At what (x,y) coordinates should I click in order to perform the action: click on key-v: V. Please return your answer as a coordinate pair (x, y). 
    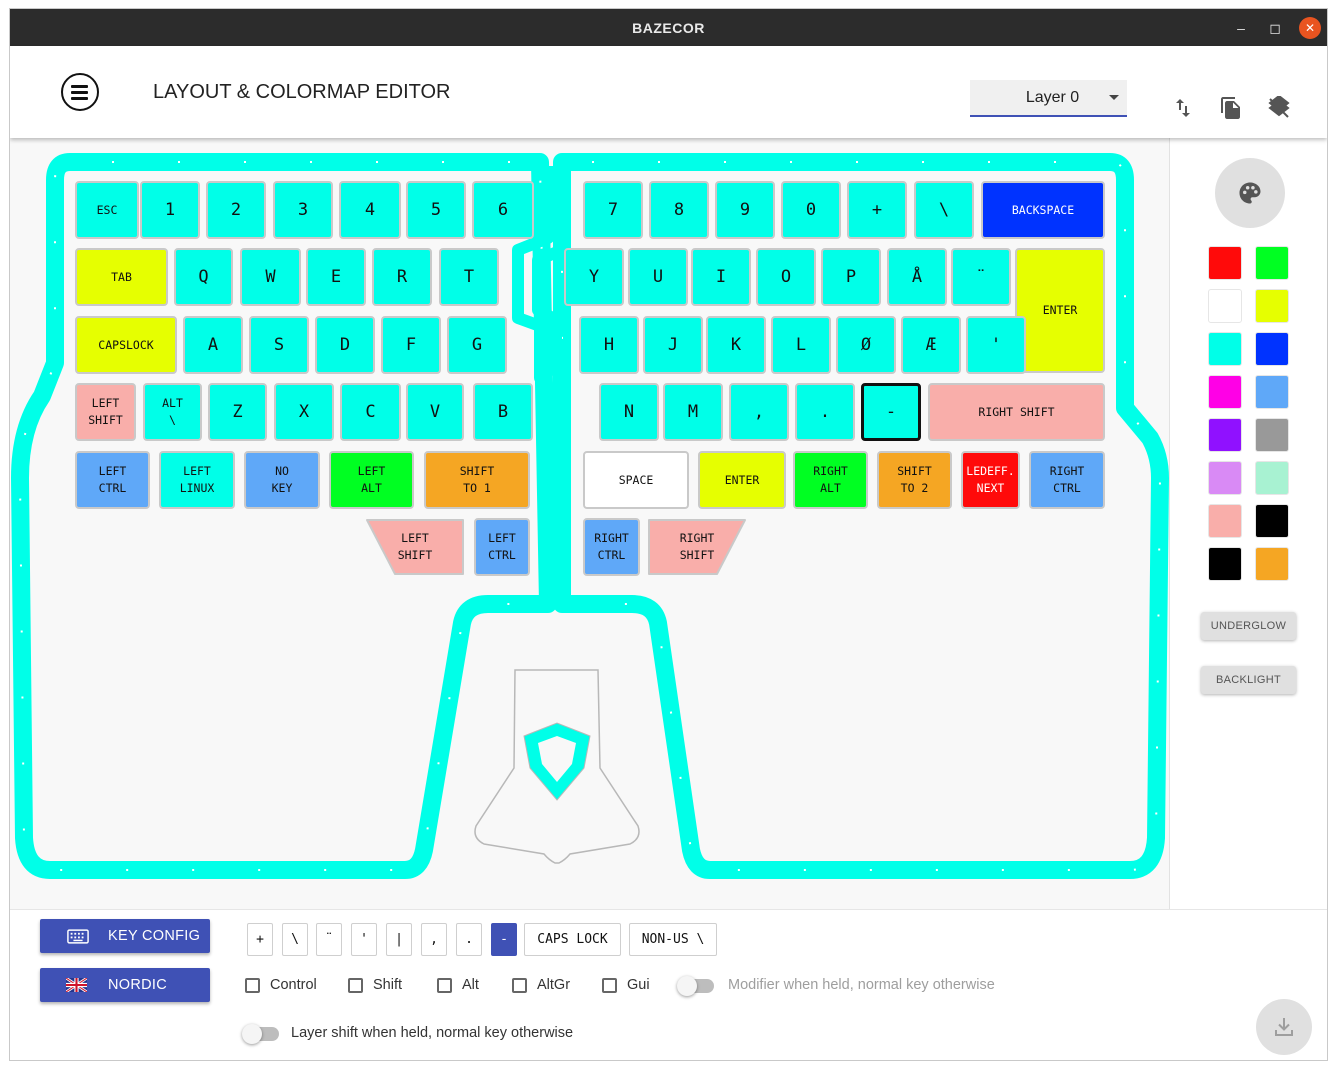
    Looking at the image, I should click on (435, 412).